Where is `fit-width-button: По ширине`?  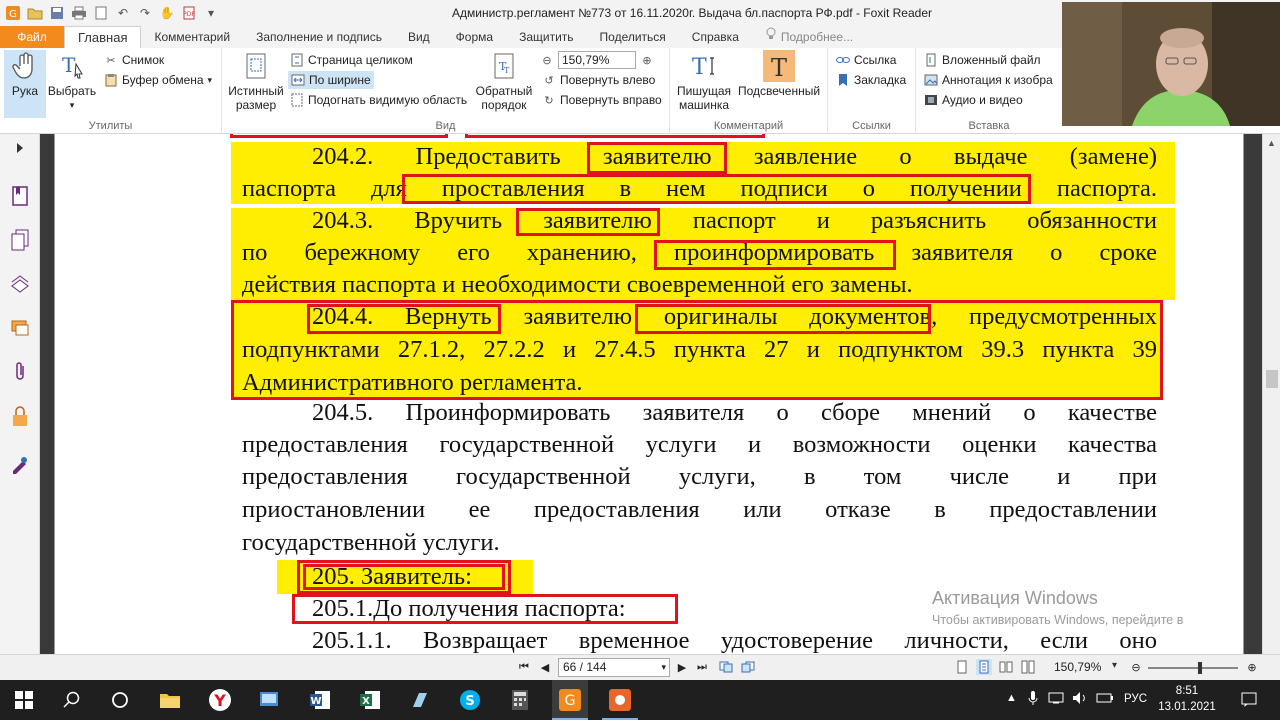 fit-width-button: По ширине is located at coordinates (331, 80).